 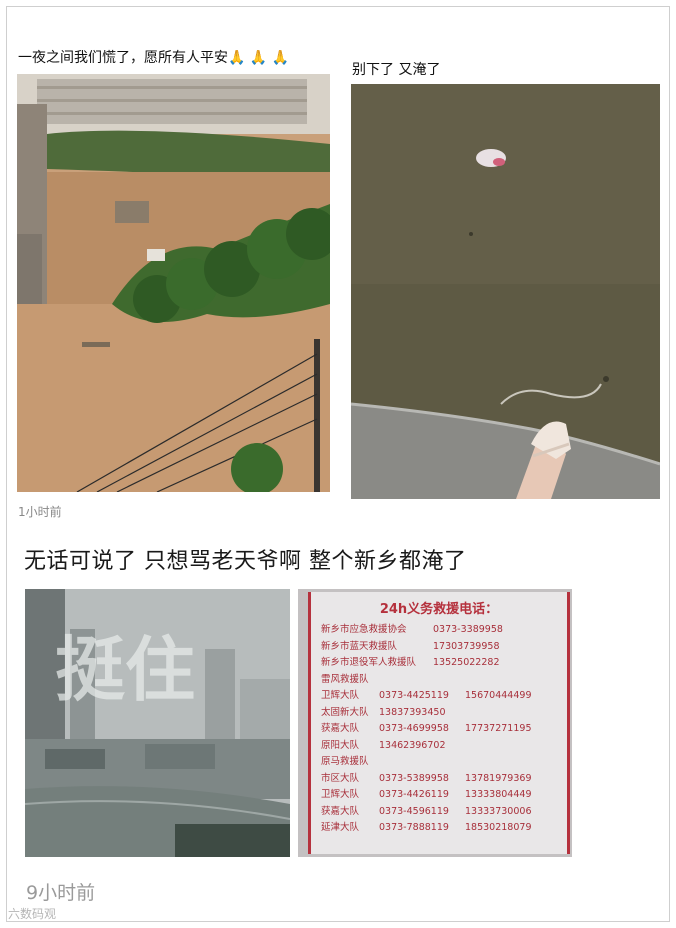 What do you see at coordinates (383, 745) in the screenshot?
I see `notice-row: 原阳大队 13462396702` at bounding box center [383, 745].